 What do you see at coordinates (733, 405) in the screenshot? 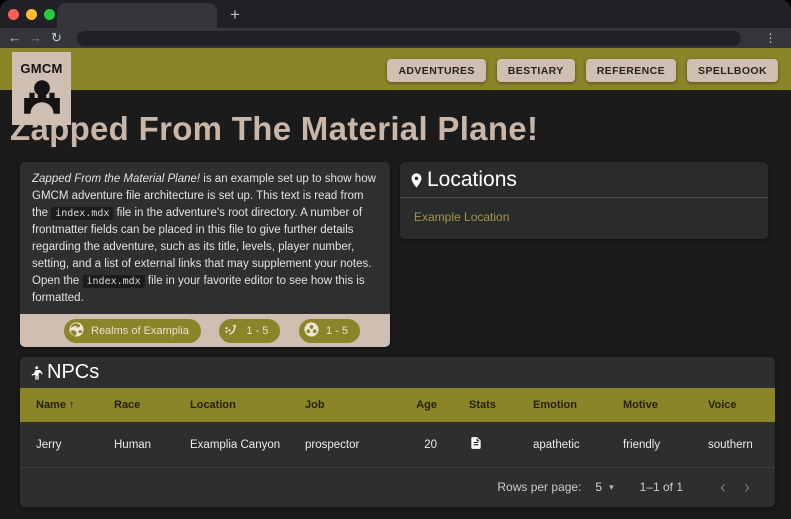
I see `column-header-voice: Voice` at bounding box center [733, 405].